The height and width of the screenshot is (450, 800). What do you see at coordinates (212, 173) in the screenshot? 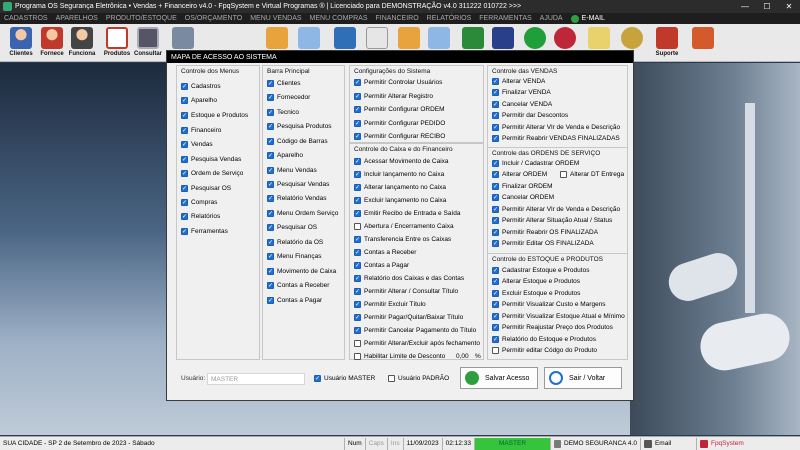
I see `menus-item: ✓ Ordem de Serviço` at bounding box center [212, 173].